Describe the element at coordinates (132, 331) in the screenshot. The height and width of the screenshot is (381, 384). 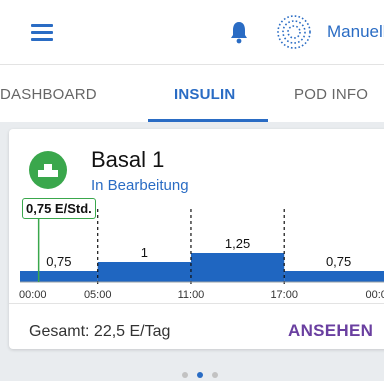
I see `total-value: 22,5 E/Tag` at that location.